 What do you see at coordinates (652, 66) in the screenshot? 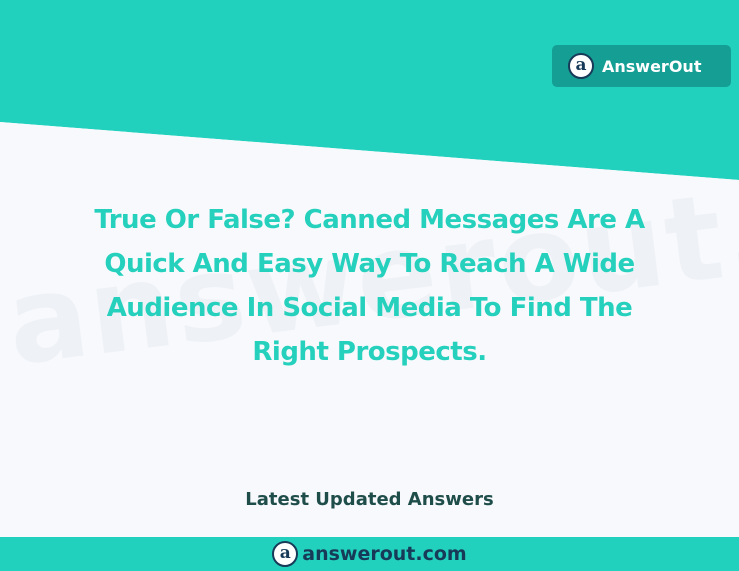
I see `brand-name: AnswerOut` at bounding box center [652, 66].